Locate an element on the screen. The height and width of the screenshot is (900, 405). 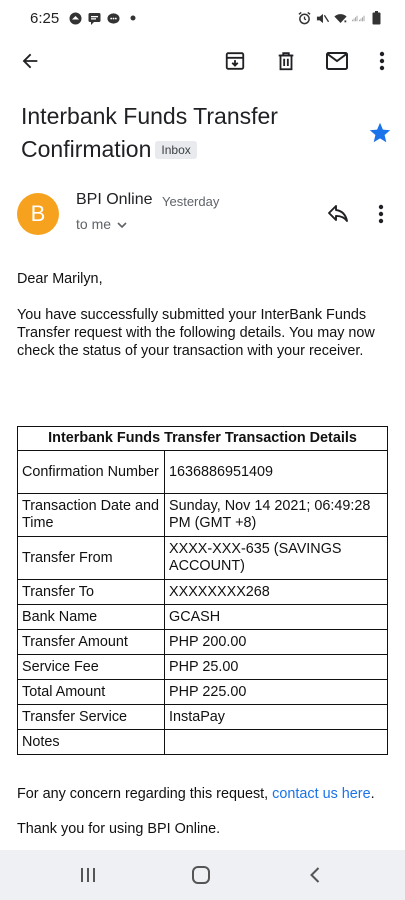
row-value: PHP 225.00 is located at coordinates (276, 692).